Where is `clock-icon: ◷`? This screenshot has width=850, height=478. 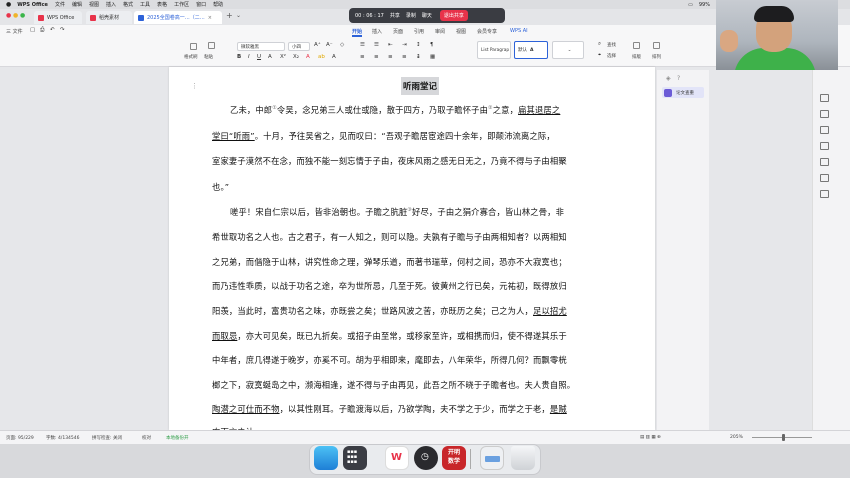 clock-icon: ◷ is located at coordinates (426, 458).